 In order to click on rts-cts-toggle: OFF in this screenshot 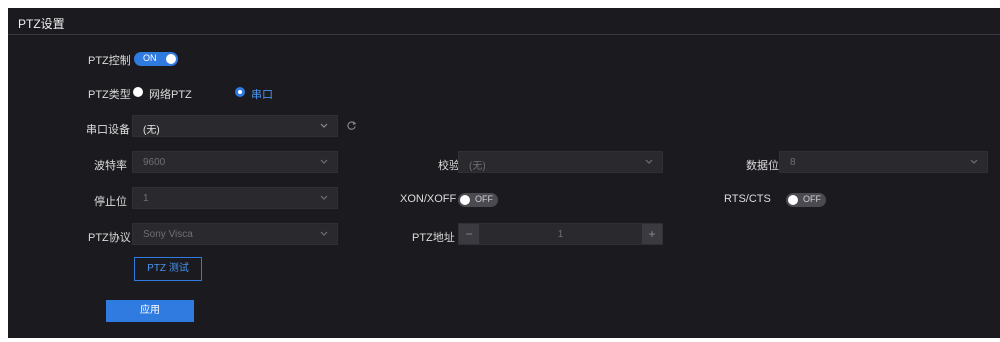, I will do `click(806, 200)`.